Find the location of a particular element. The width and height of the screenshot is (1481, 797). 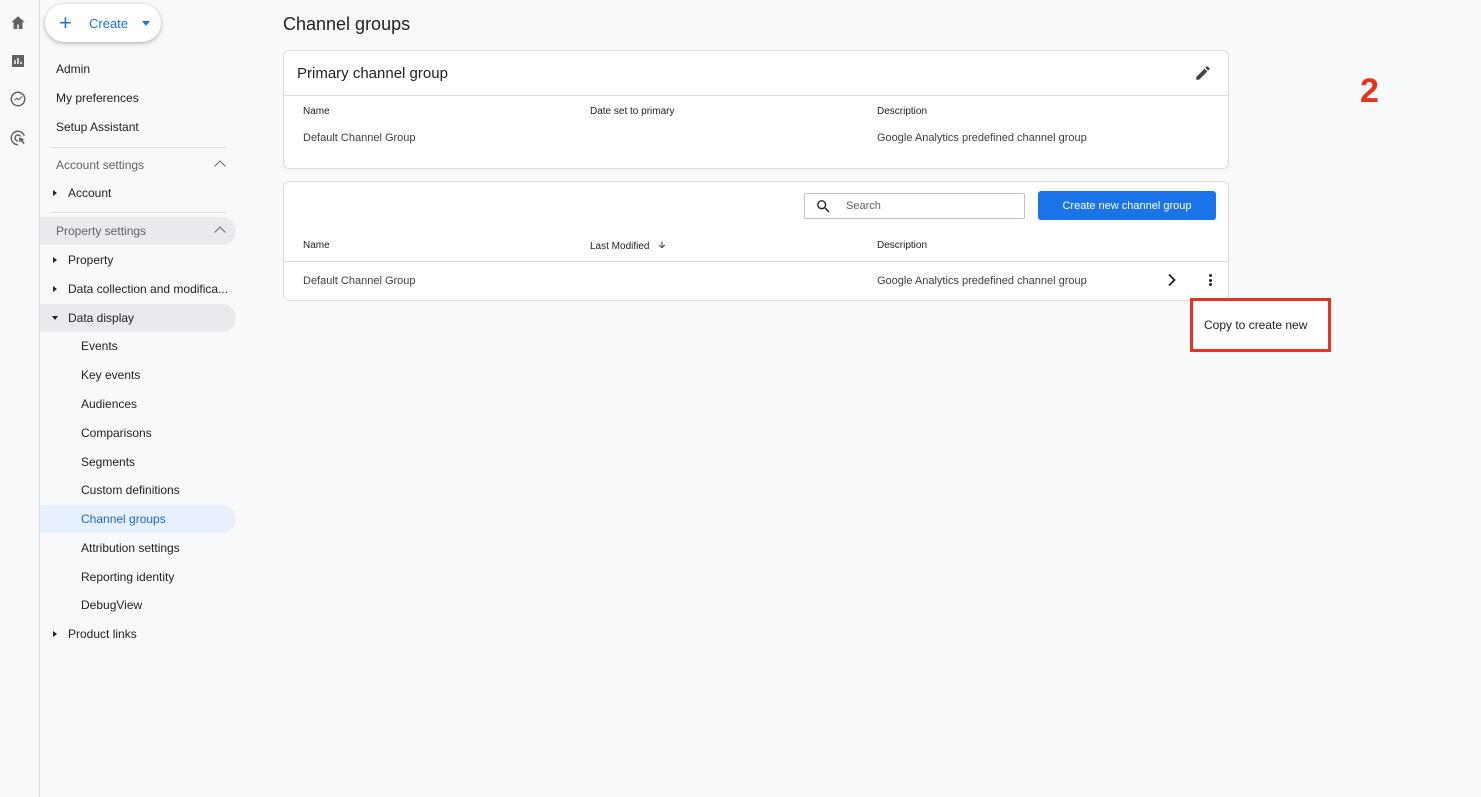

sidebar-item-custom-definitions: Custom definitions is located at coordinates (138, 490).